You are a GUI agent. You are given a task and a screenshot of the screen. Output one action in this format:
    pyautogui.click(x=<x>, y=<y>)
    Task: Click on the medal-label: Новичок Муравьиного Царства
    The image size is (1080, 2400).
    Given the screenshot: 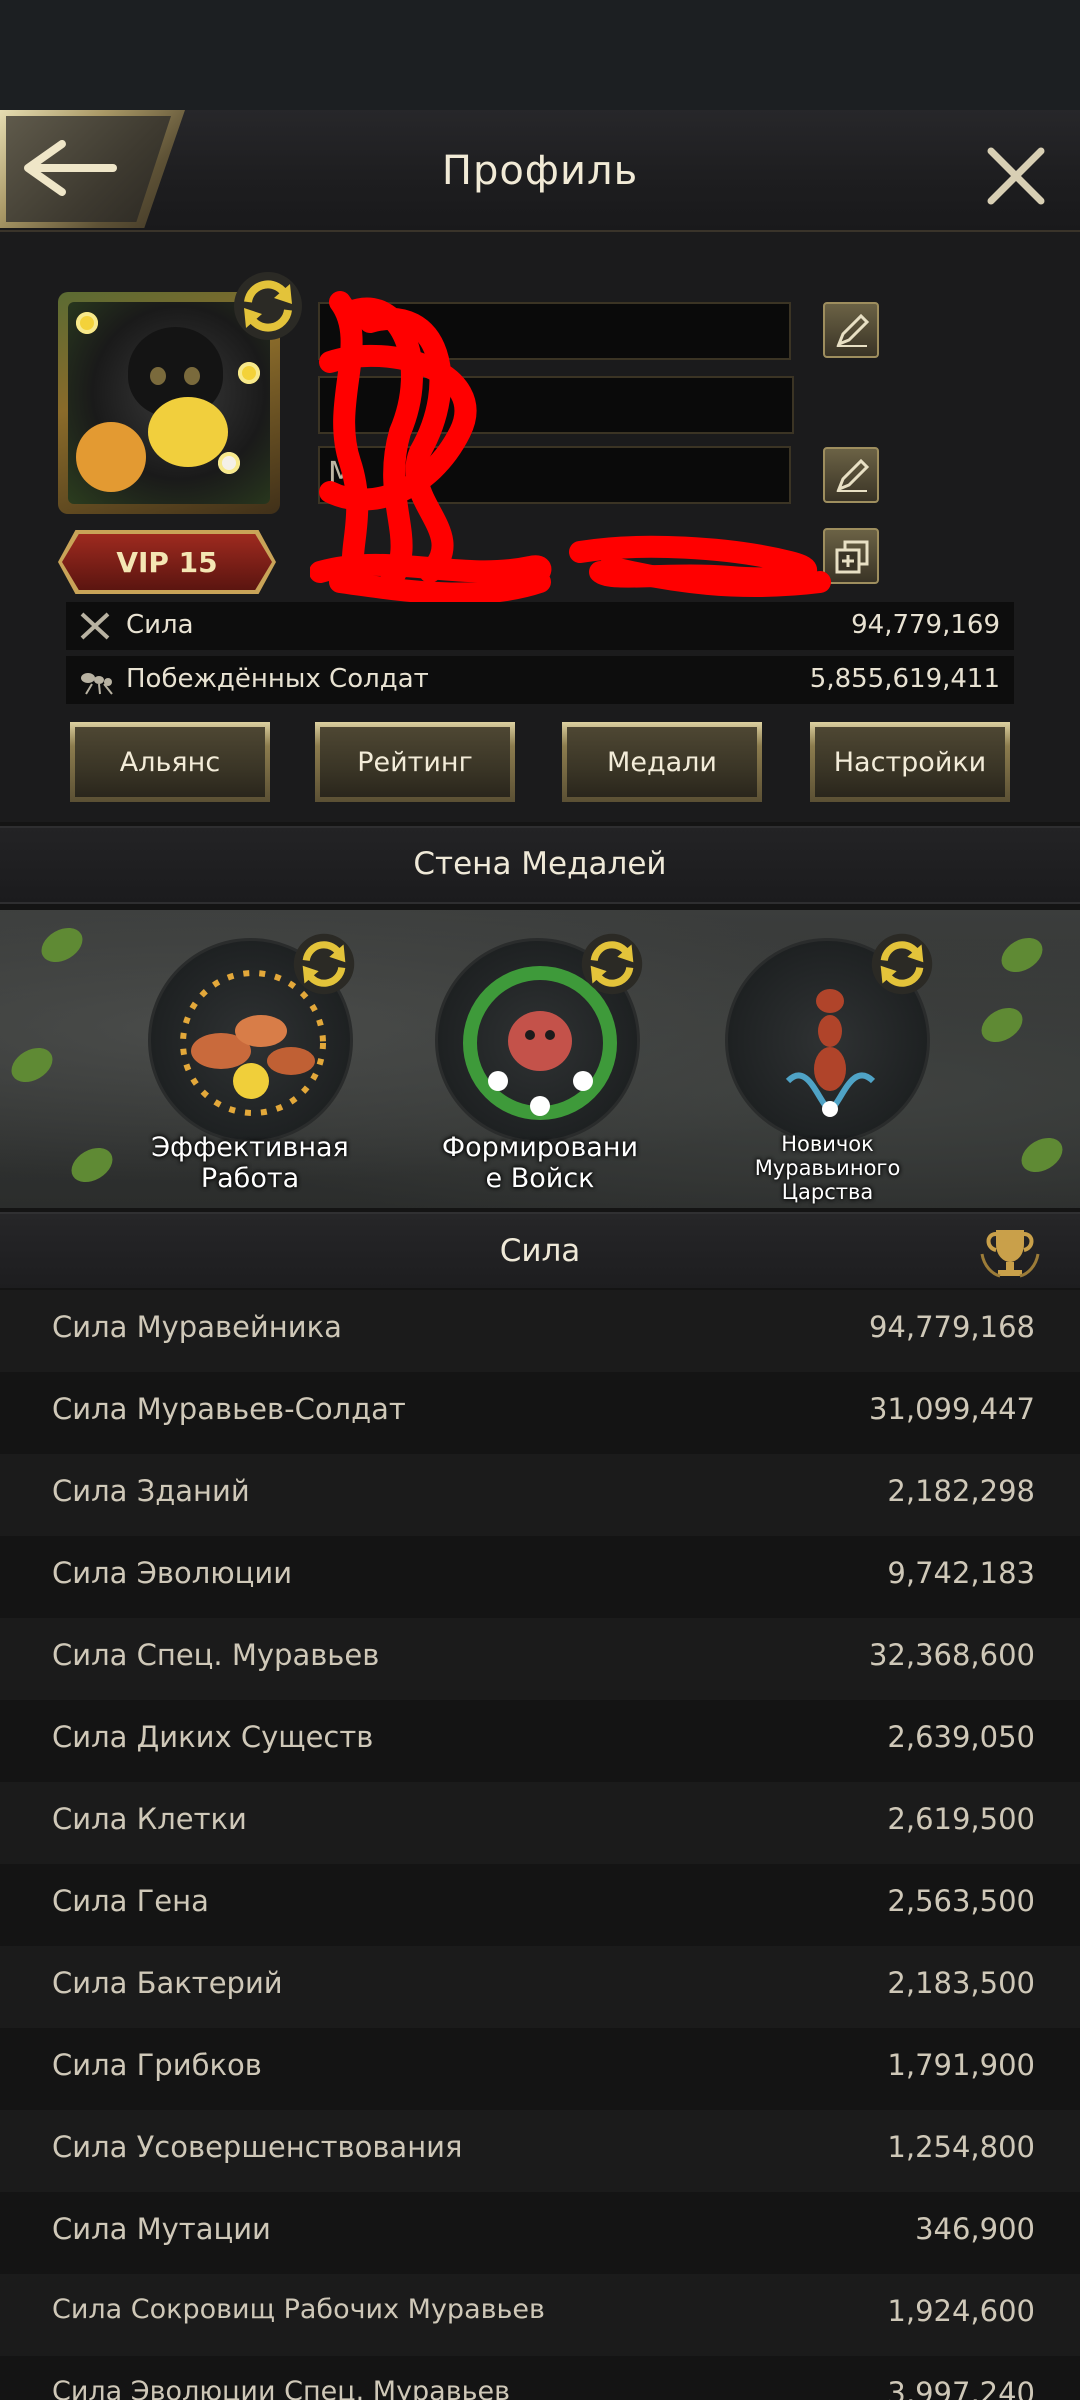 What is the action you would take?
    pyautogui.click(x=827, y=1168)
    